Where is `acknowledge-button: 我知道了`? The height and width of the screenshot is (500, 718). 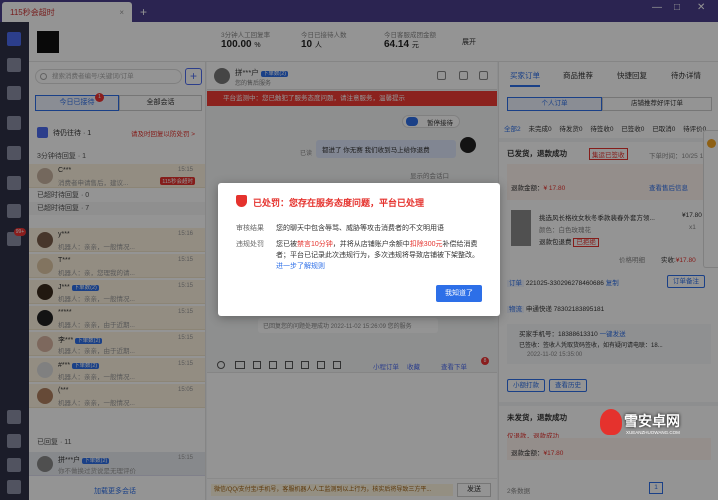
acknowledge-button: 我知道了 is located at coordinates (459, 293).